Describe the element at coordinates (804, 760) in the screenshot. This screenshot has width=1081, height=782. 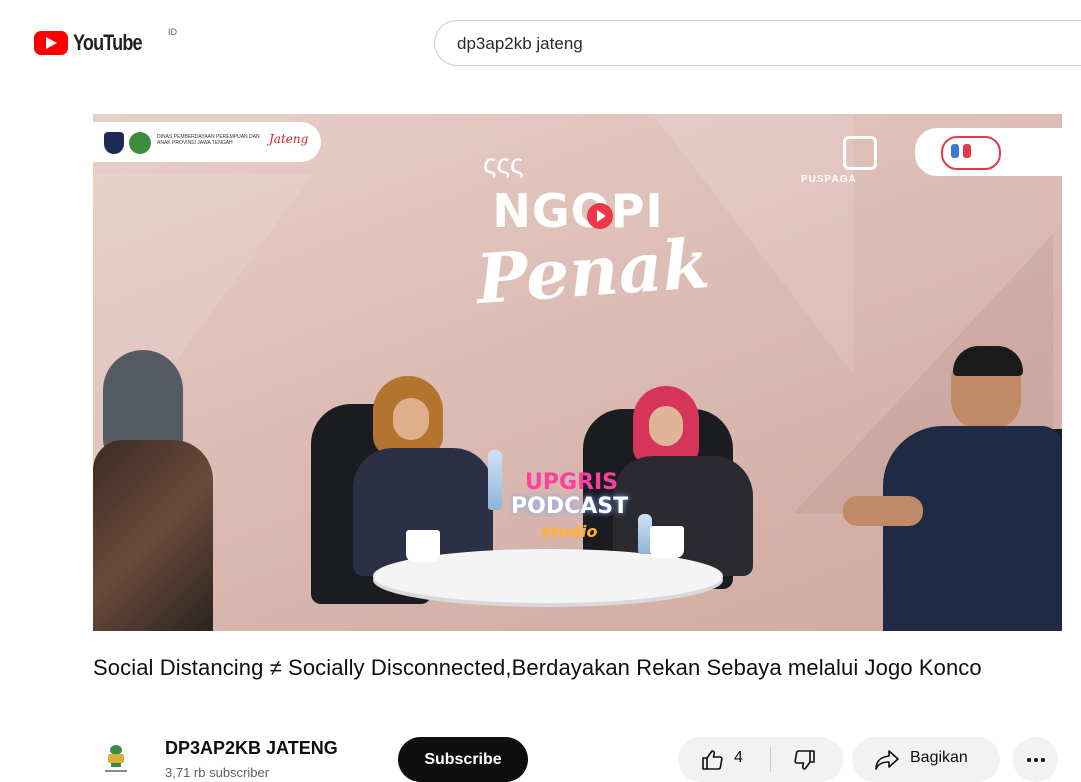
I see `thumbs-down-icon` at that location.